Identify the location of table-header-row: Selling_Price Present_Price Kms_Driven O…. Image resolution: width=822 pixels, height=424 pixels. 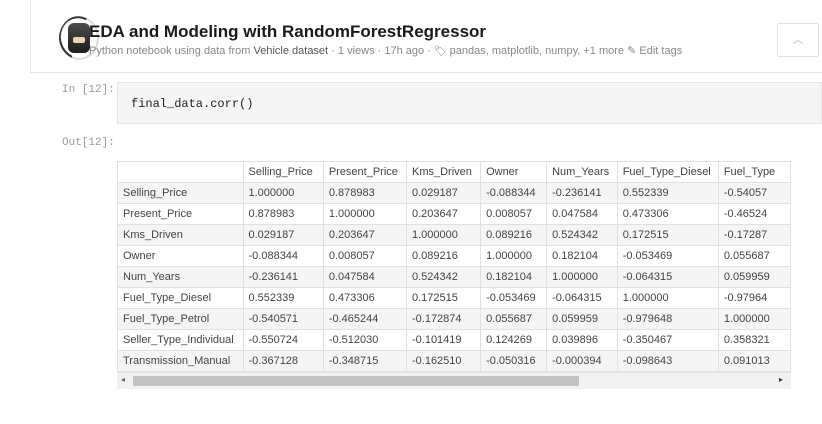
(454, 172).